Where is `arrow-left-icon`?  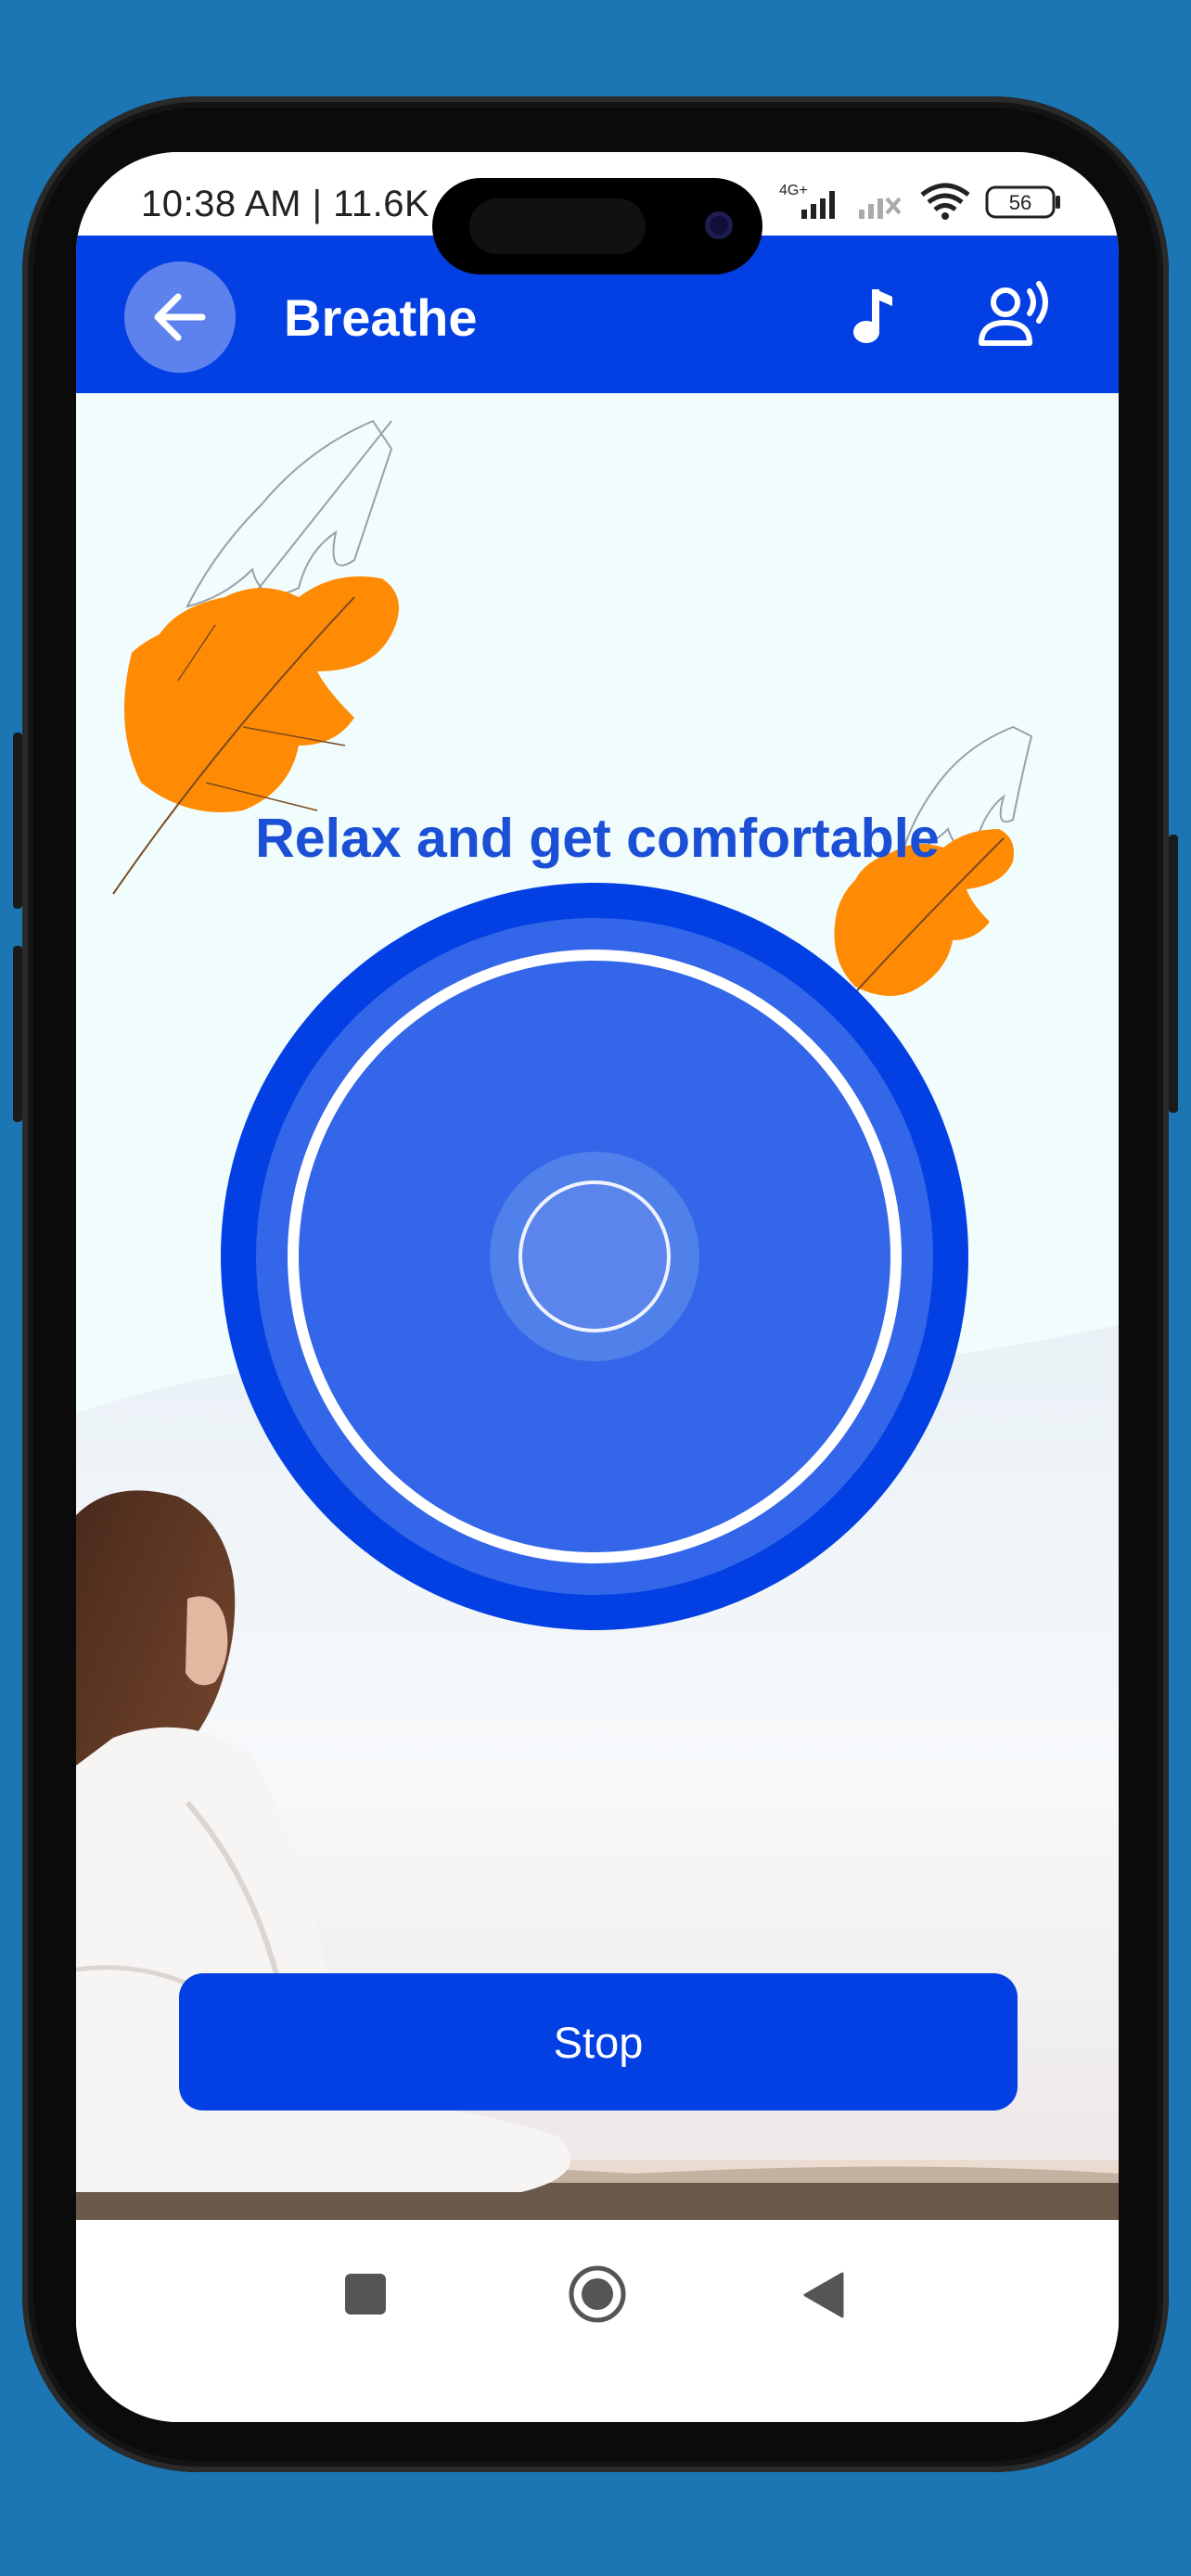 arrow-left-icon is located at coordinates (180, 317).